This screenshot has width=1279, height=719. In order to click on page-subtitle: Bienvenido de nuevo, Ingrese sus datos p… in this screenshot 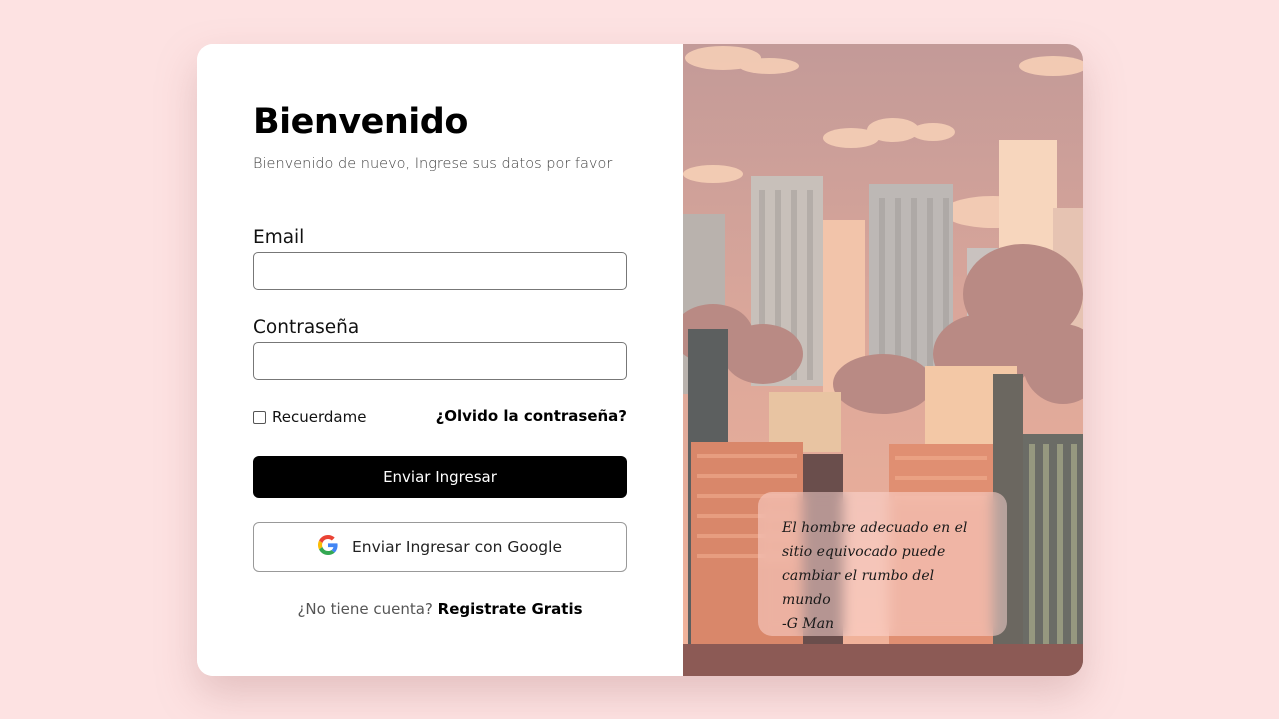, I will do `click(433, 164)`.